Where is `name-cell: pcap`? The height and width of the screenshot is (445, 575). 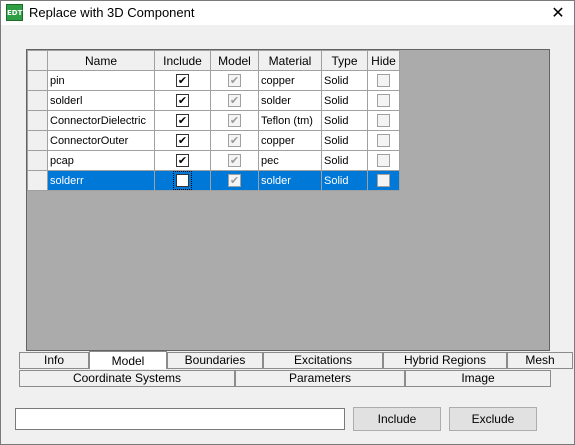
name-cell: pcap is located at coordinates (101, 160).